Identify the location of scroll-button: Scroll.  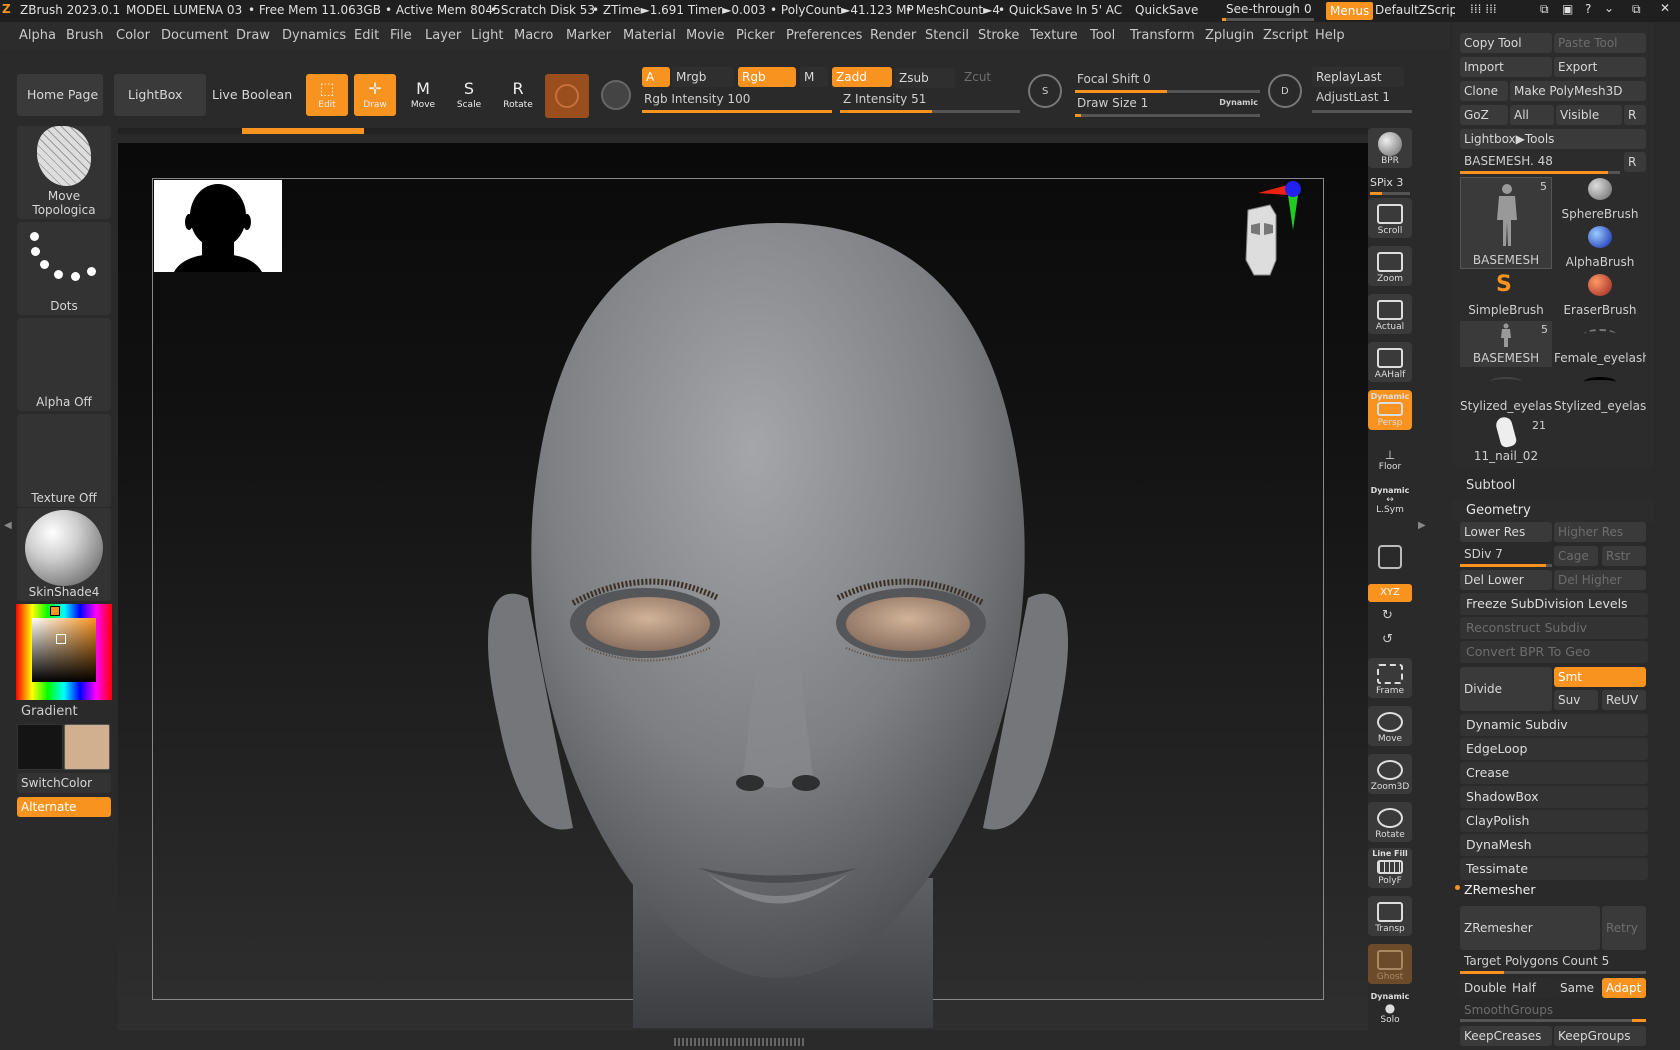
(1390, 218).